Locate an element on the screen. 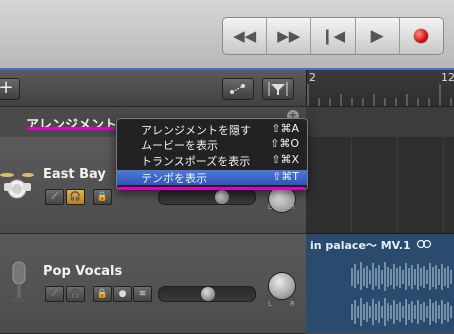 The height and width of the screenshot is (334, 454). arrangement-label-highlight is located at coordinates (71, 128).